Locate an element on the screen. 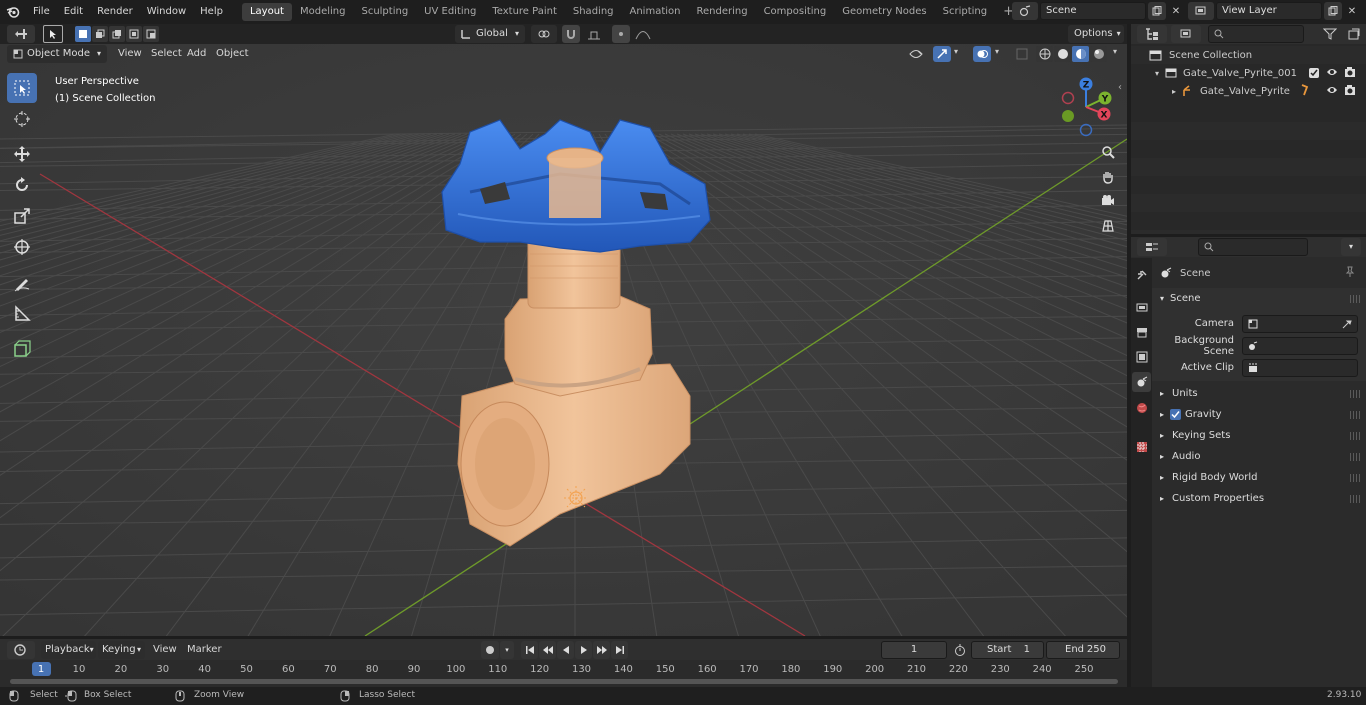 Image resolution: width=1366 pixels, height=705 pixels. proportional-edit-icon is located at coordinates (621, 34).